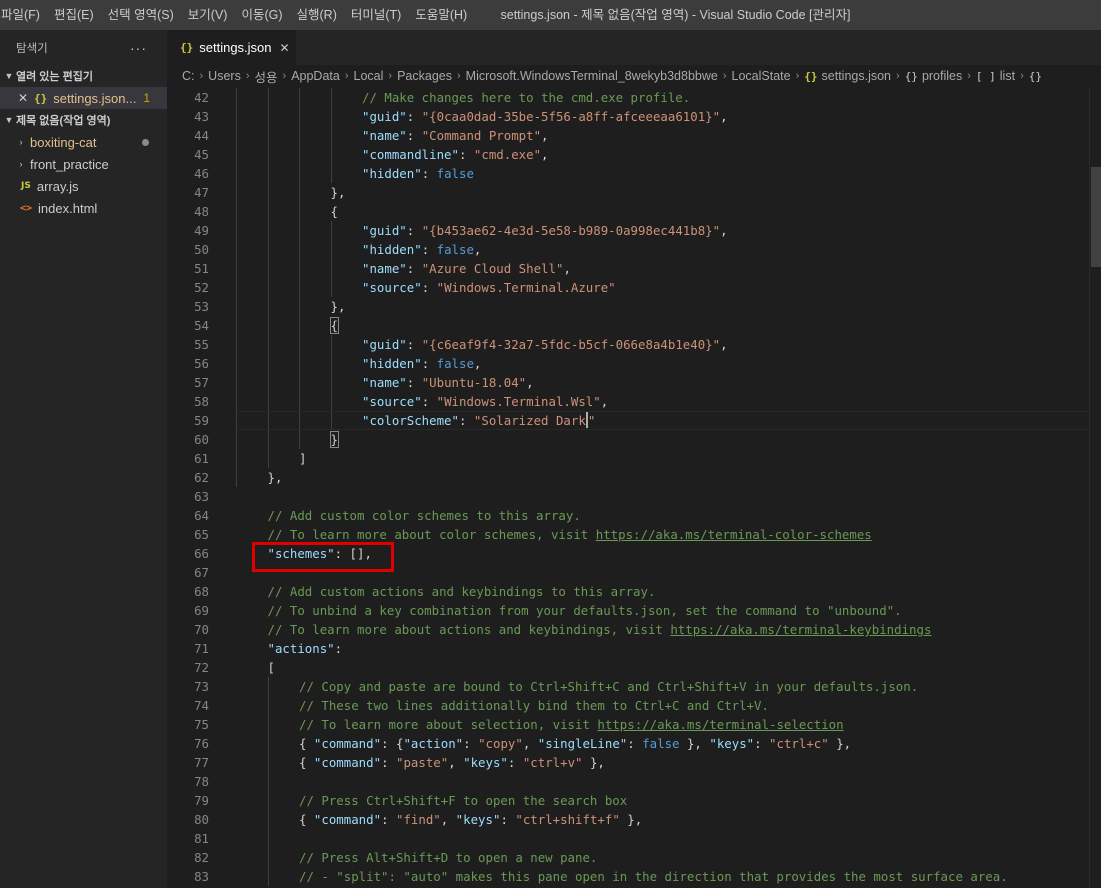 This screenshot has width=1101, height=888. Describe the element at coordinates (369, 76) in the screenshot. I see `breadcrumb-item: Local` at that location.